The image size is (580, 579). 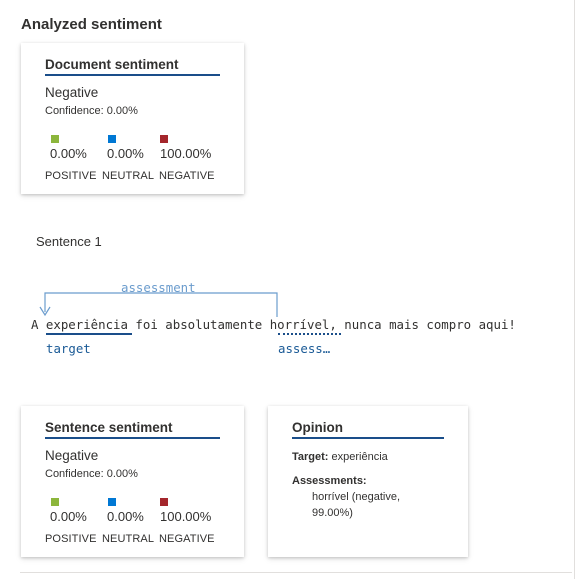 I want to click on assessments-key: Assessments:, so click(x=329, y=481).